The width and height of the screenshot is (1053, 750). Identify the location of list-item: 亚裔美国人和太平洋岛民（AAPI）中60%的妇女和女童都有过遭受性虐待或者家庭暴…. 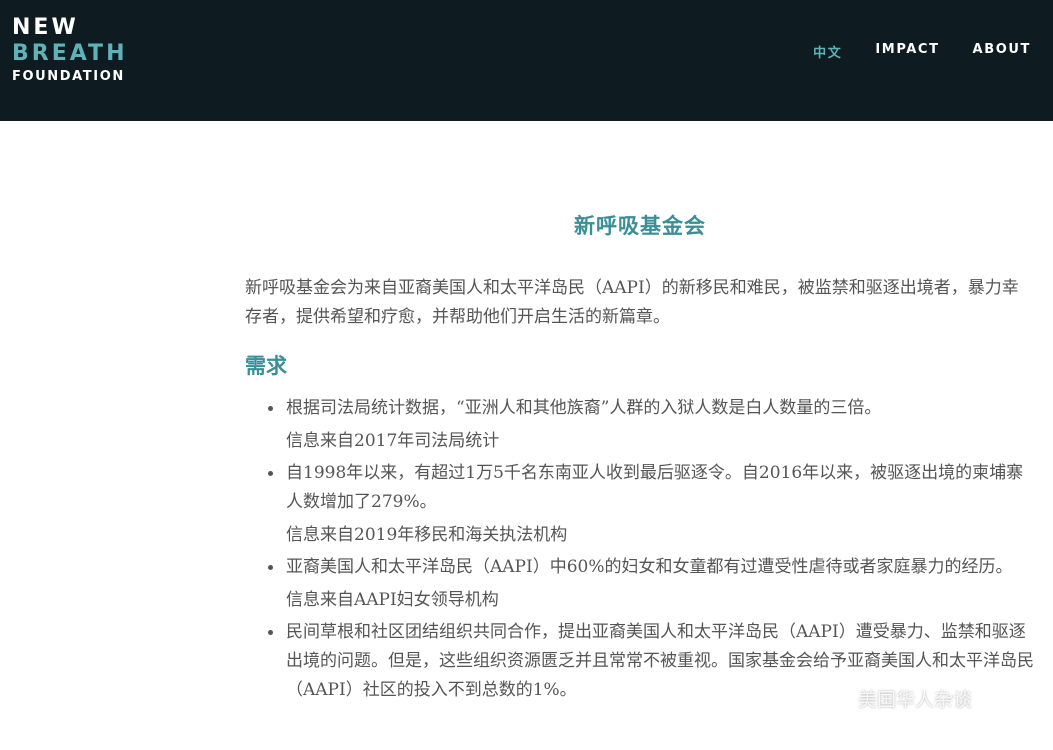
(651, 581).